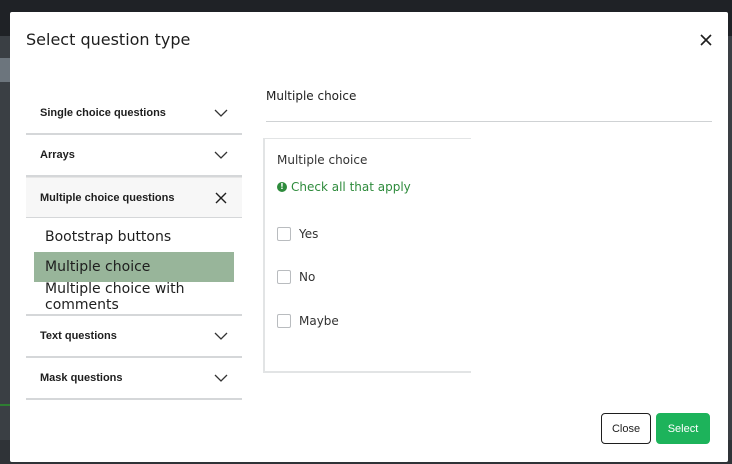 The height and width of the screenshot is (464, 732). I want to click on exclamation-circle-icon: !, so click(282, 187).